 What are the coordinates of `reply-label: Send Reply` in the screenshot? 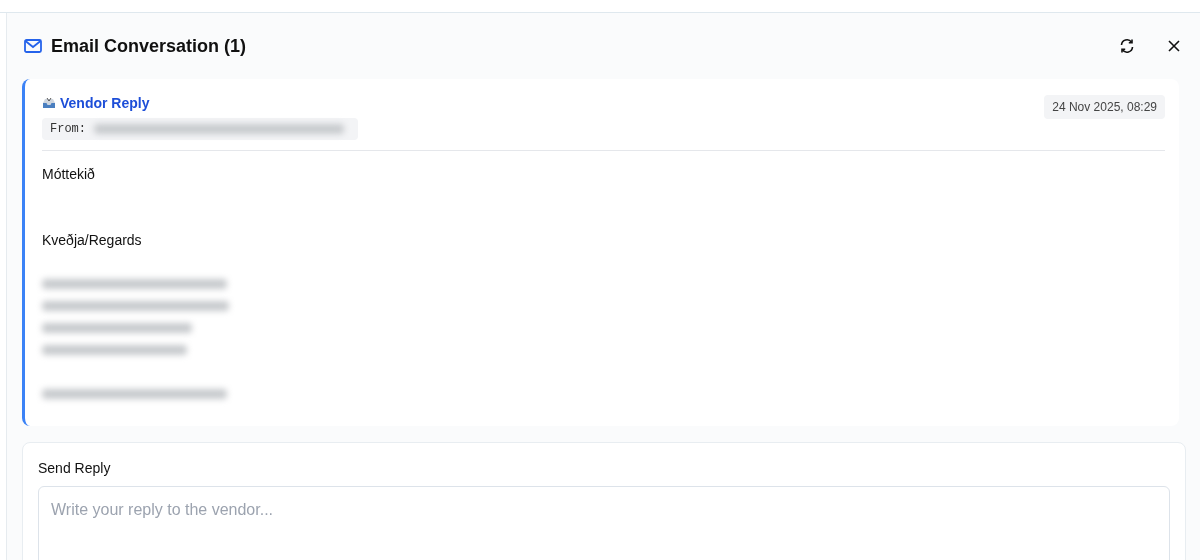 It's located at (75, 468).